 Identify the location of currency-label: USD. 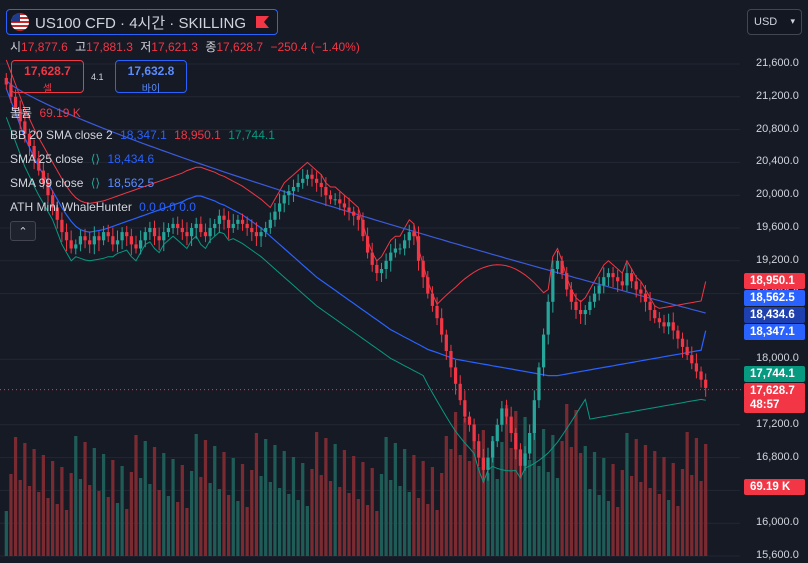
(766, 22).